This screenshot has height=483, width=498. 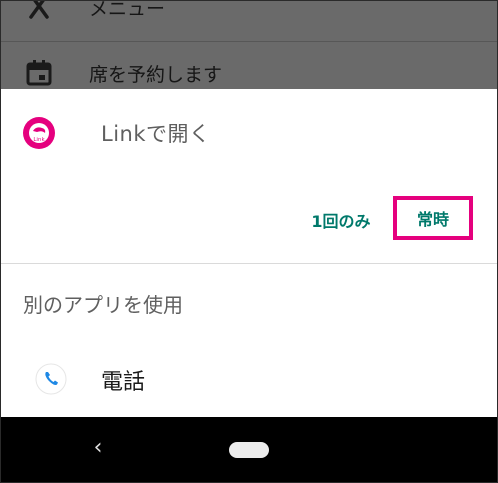 I want to click on background-row-menu: メニュー, so click(x=249, y=14).